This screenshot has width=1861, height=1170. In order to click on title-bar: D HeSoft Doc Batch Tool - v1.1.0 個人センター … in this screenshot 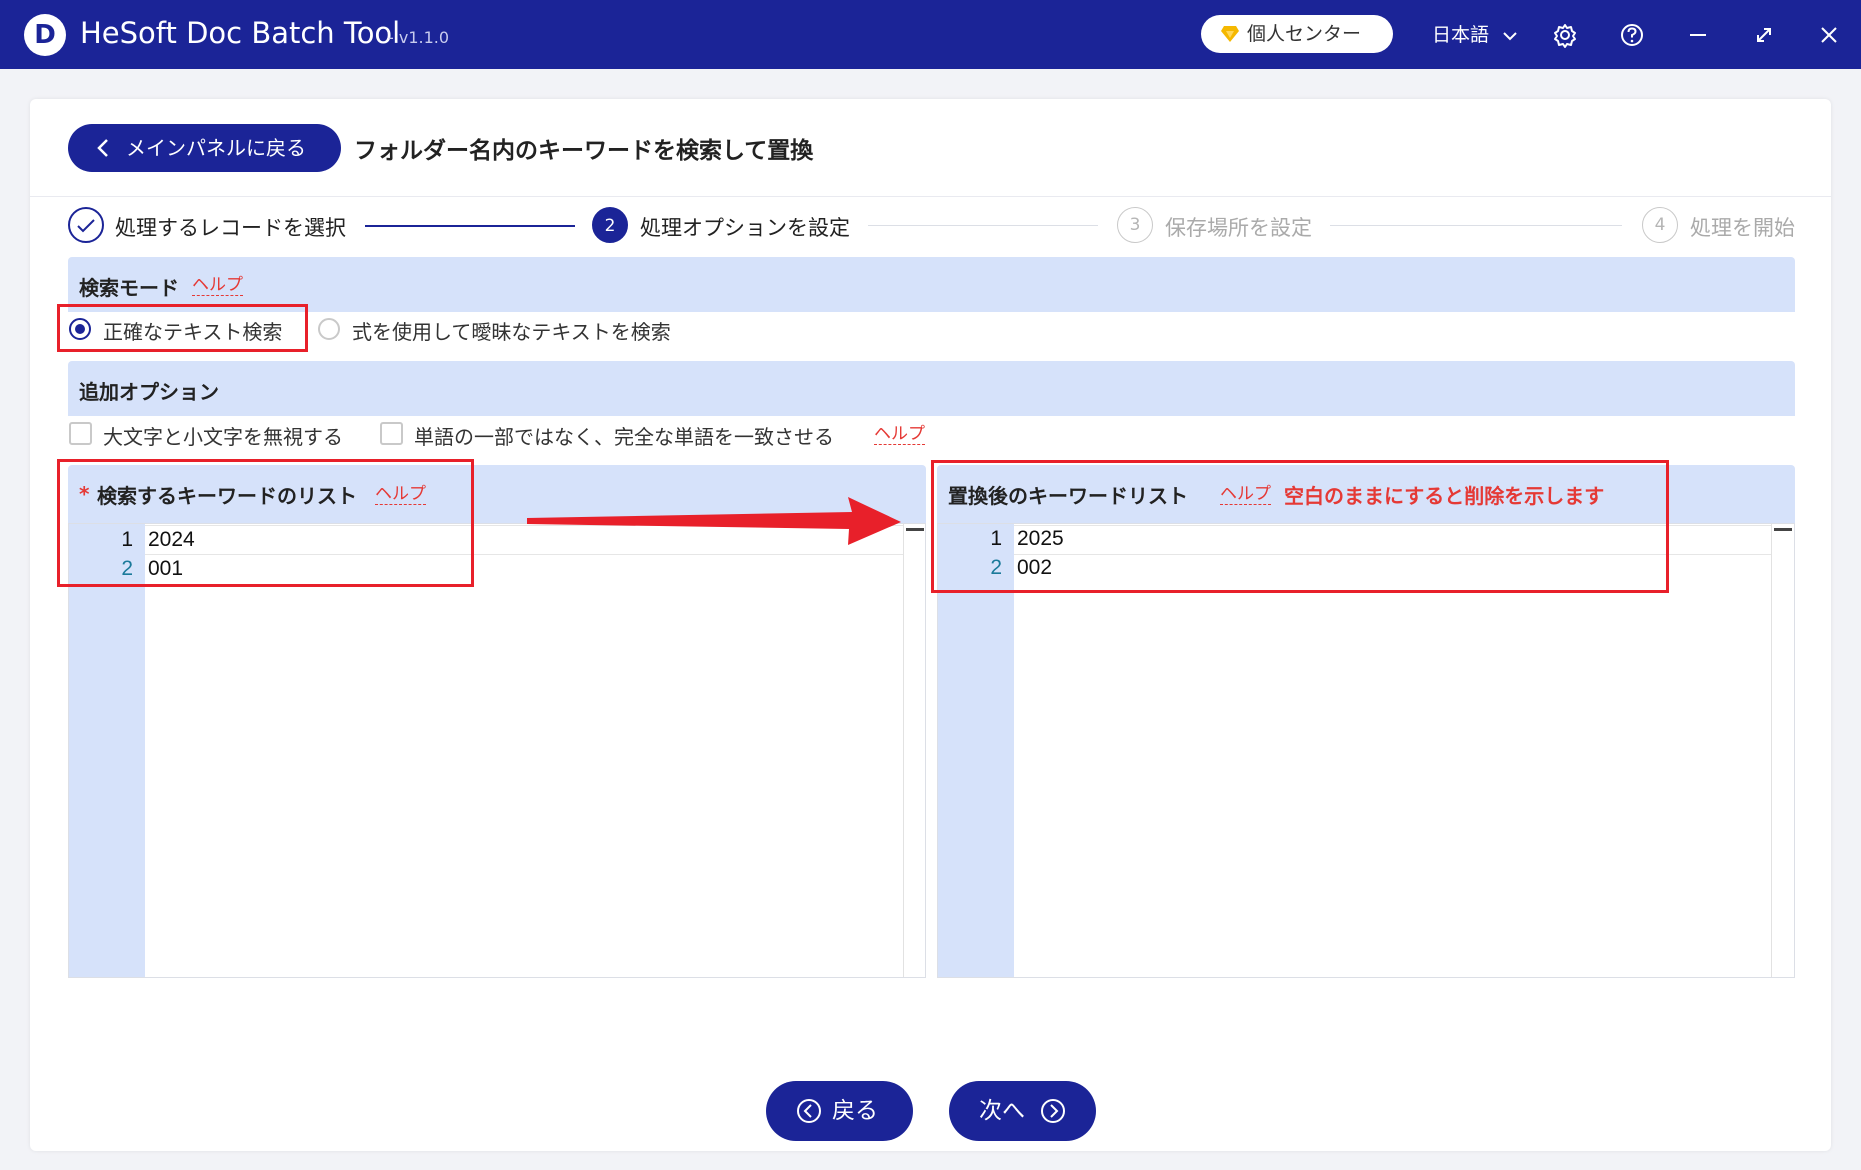, I will do `click(930, 34)`.